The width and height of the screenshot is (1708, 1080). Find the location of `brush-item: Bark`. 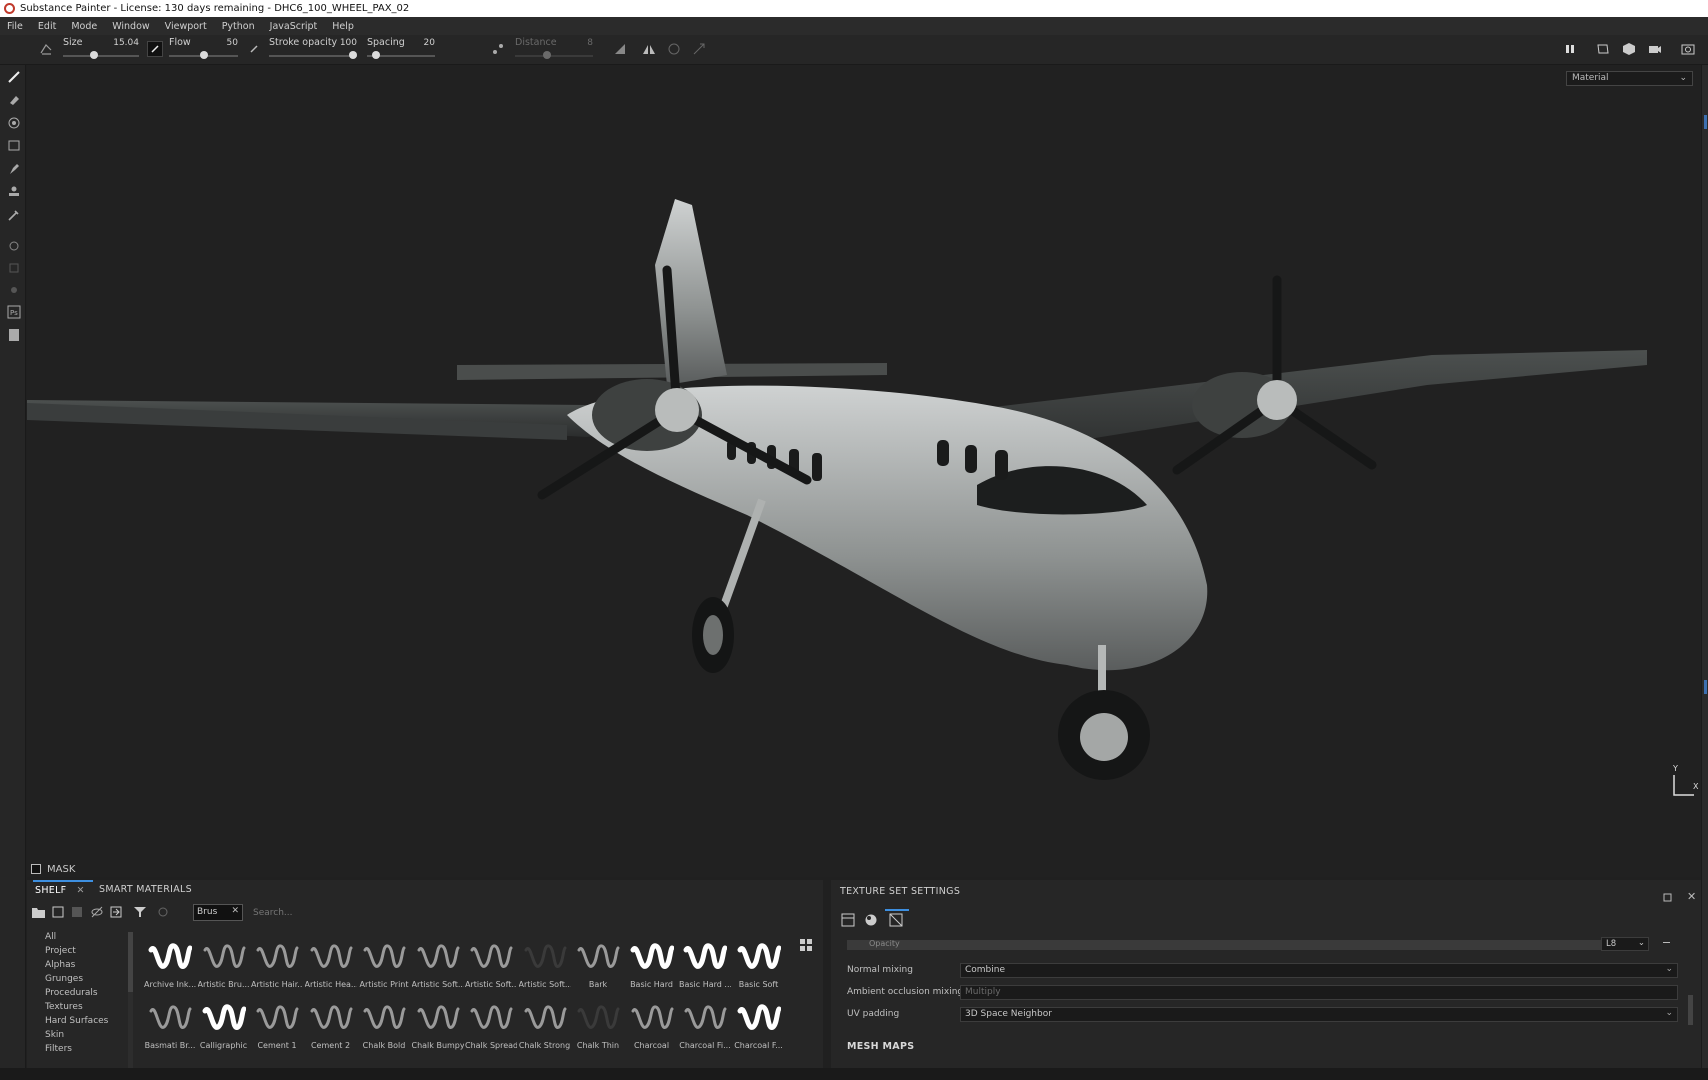

brush-item: Bark is located at coordinates (598, 967).